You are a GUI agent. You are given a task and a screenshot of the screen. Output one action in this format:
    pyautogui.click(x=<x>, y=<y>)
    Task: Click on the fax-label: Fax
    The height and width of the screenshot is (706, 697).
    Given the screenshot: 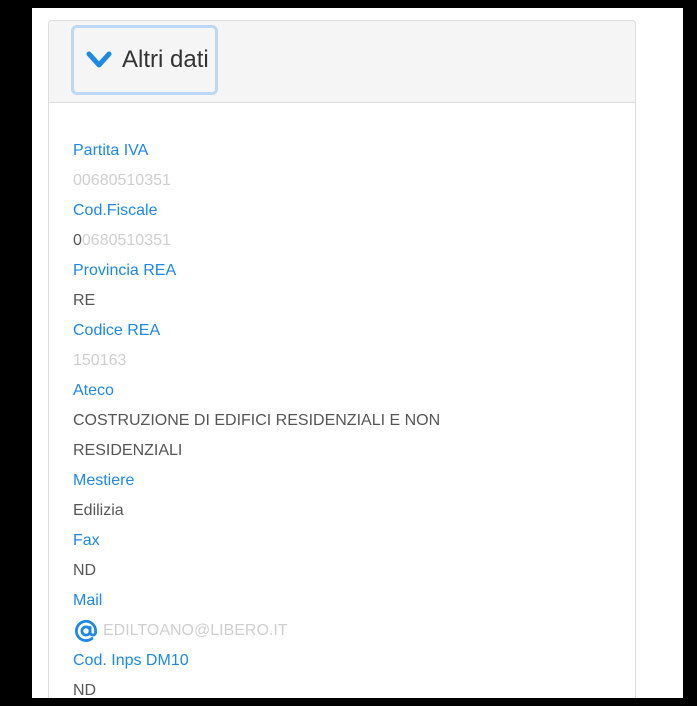 What is the action you would take?
    pyautogui.click(x=86, y=540)
    